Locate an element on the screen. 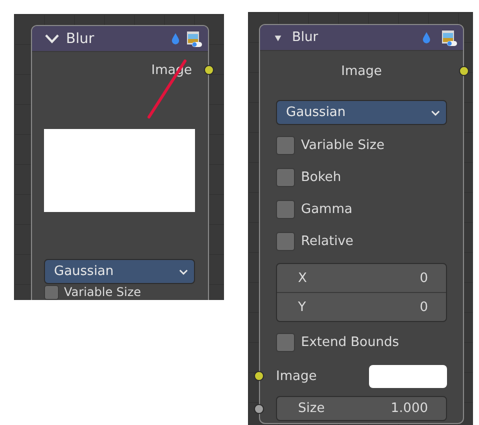 Image resolution: width=479 pixels, height=425 pixels. number-field: X 0 is located at coordinates (361, 278).